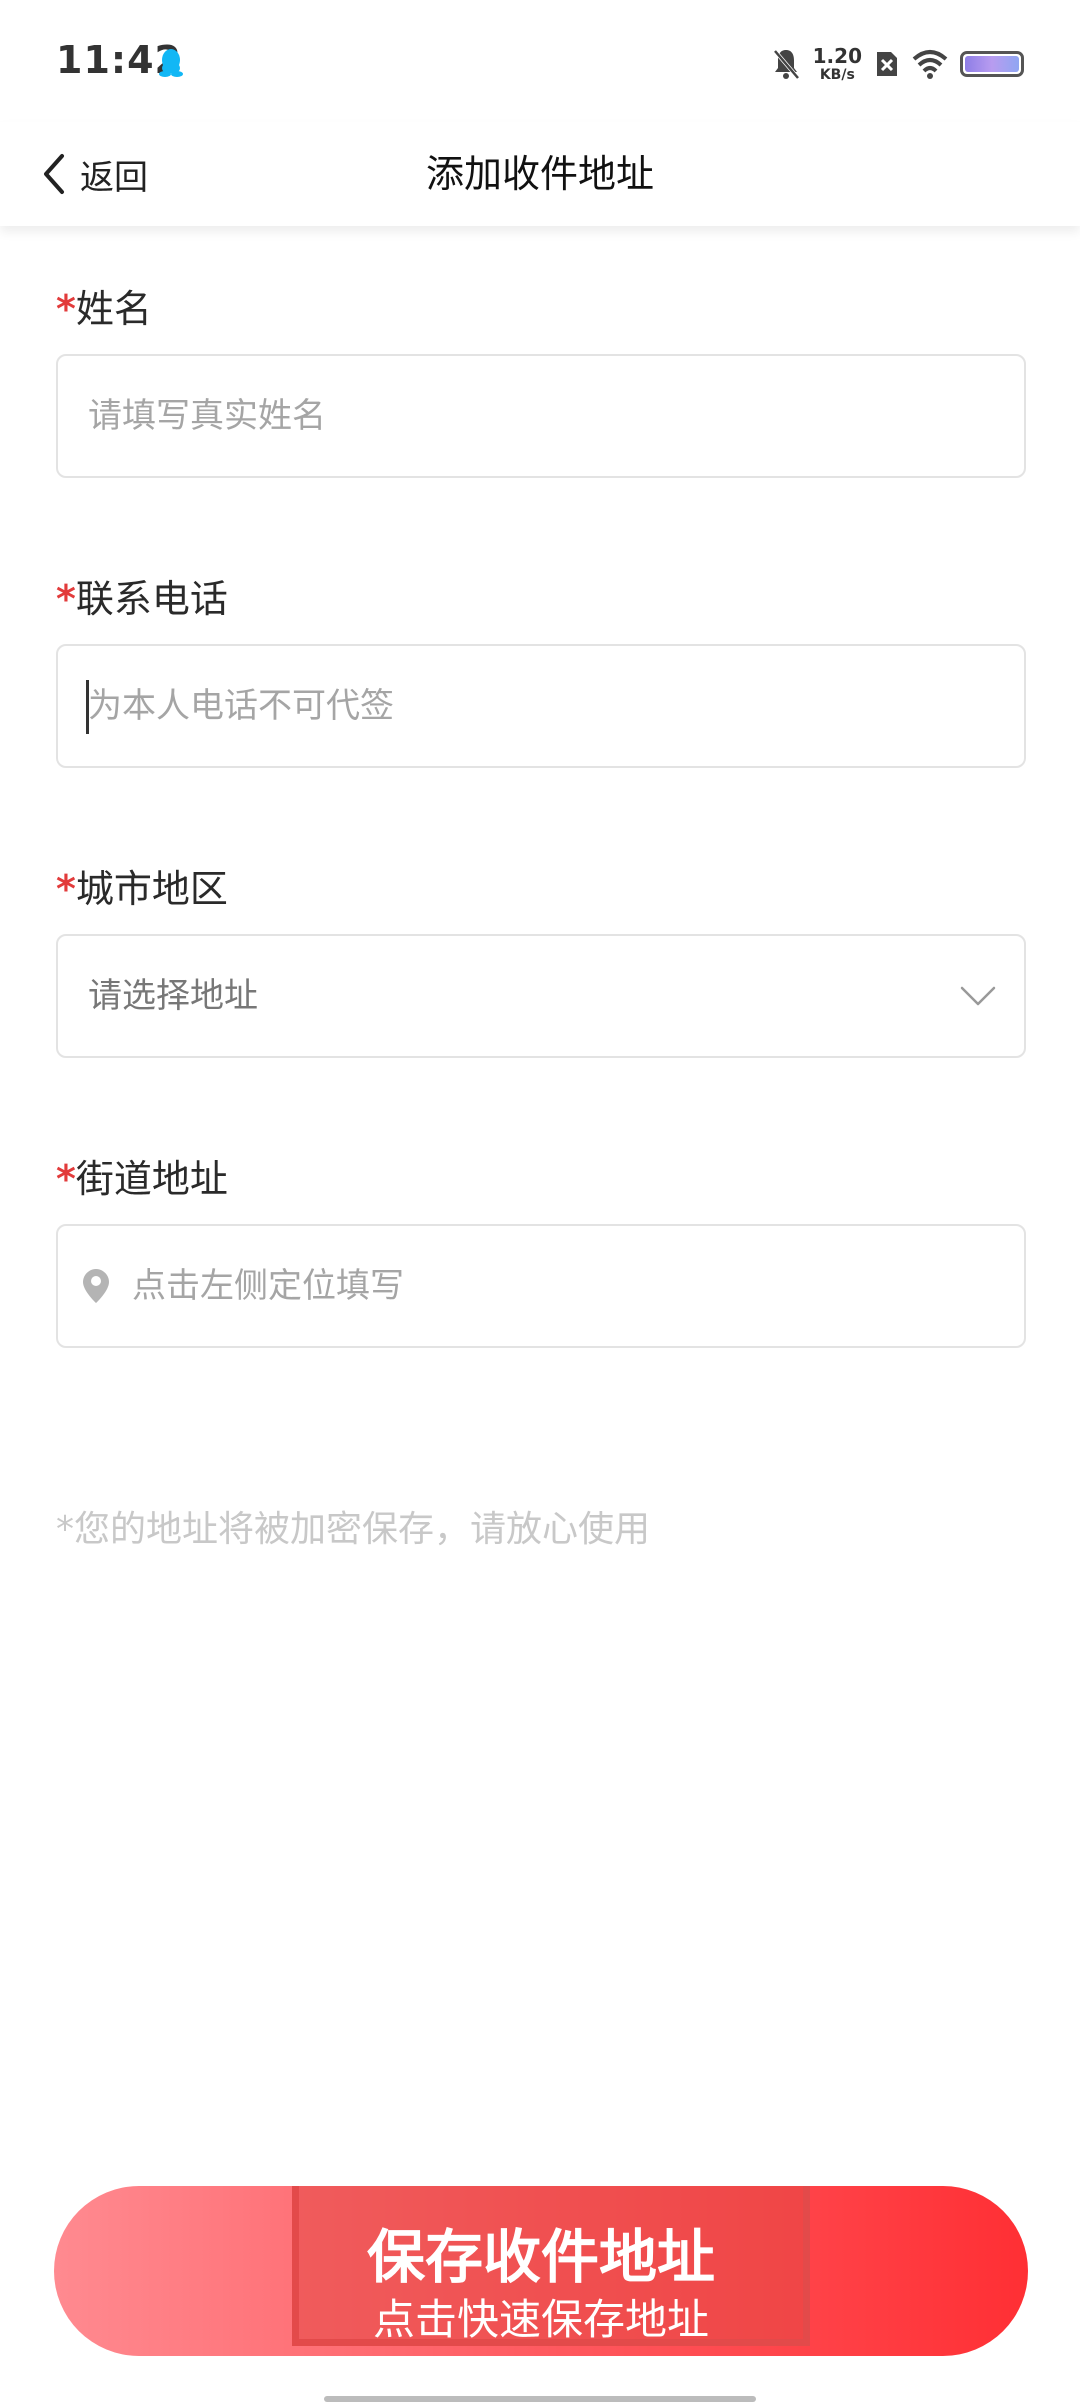  I want to click on name-label: *姓名, so click(104, 305).